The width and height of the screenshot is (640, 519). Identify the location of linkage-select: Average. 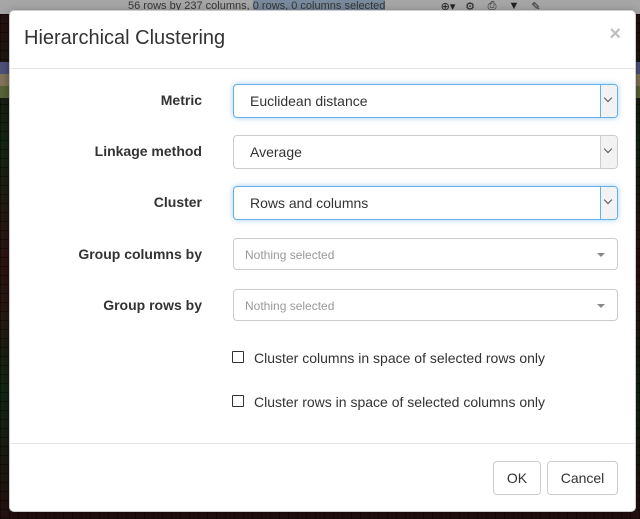
(425, 152).